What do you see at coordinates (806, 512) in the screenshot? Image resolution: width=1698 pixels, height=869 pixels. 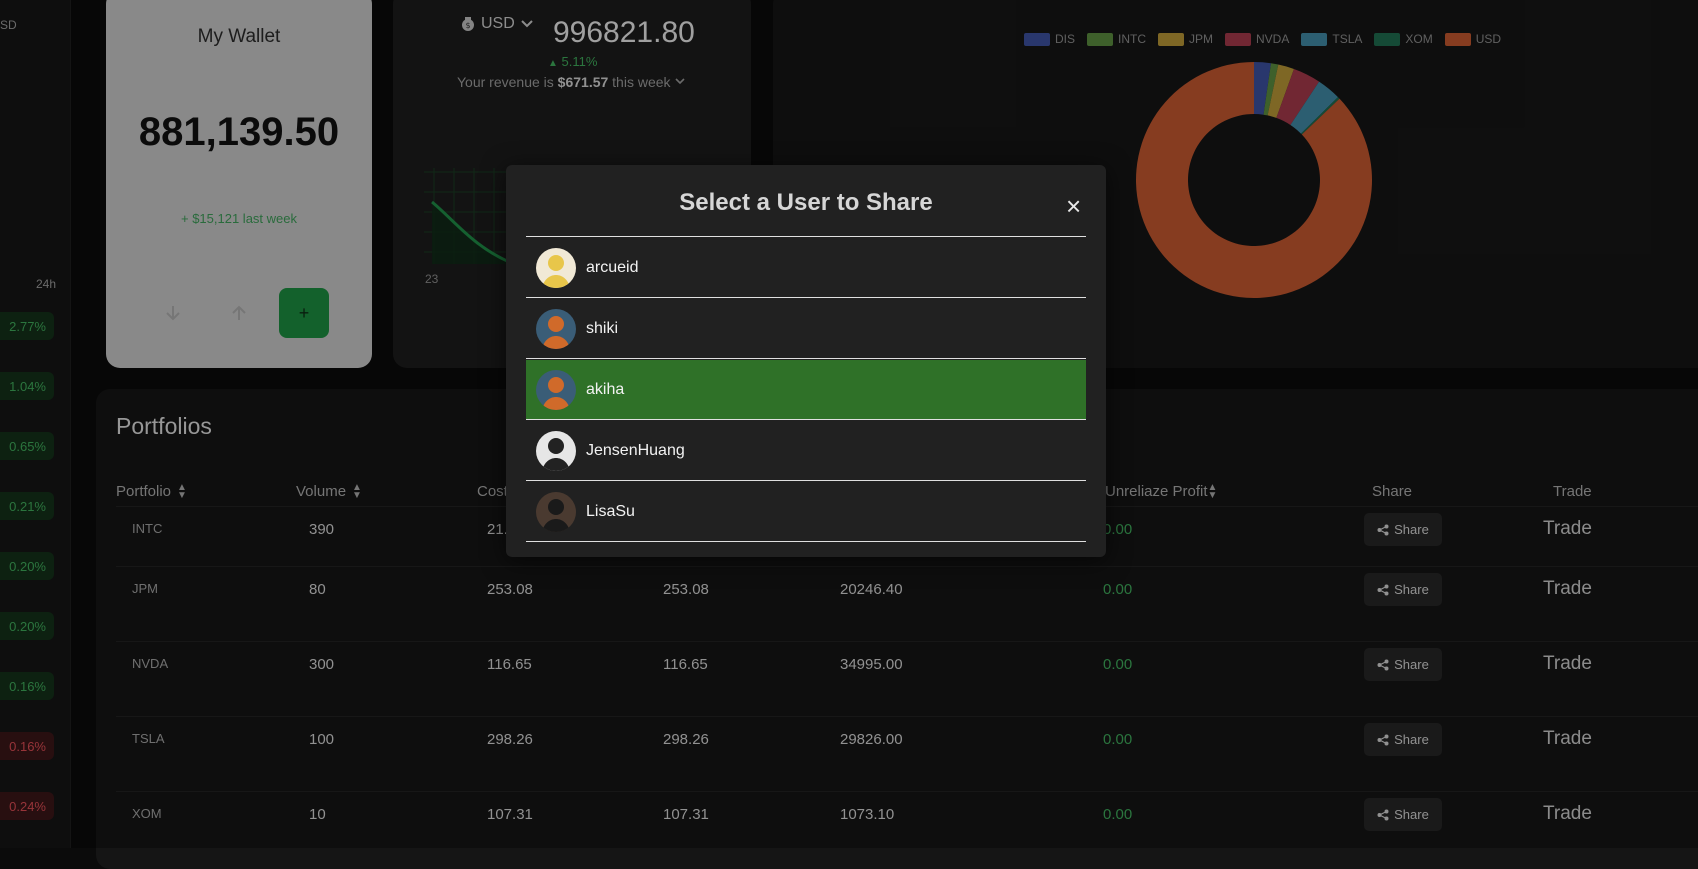 I see `user-option-lisasu: LisaSu` at bounding box center [806, 512].